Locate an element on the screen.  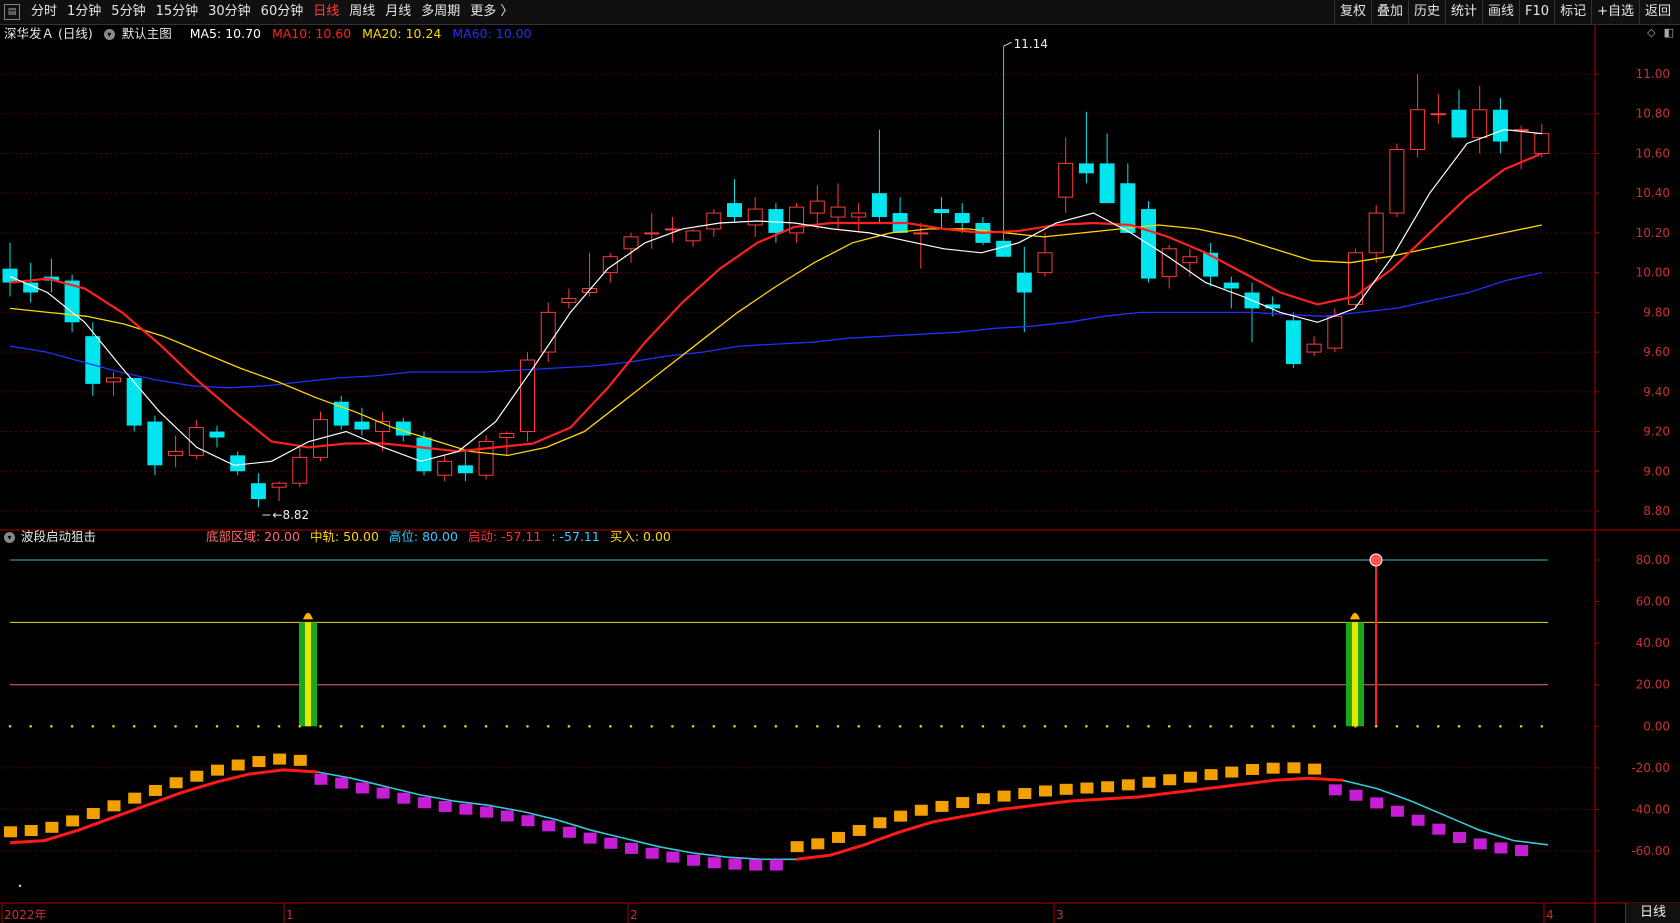
overlay-button: 叠加 is located at coordinates (1389, 12).